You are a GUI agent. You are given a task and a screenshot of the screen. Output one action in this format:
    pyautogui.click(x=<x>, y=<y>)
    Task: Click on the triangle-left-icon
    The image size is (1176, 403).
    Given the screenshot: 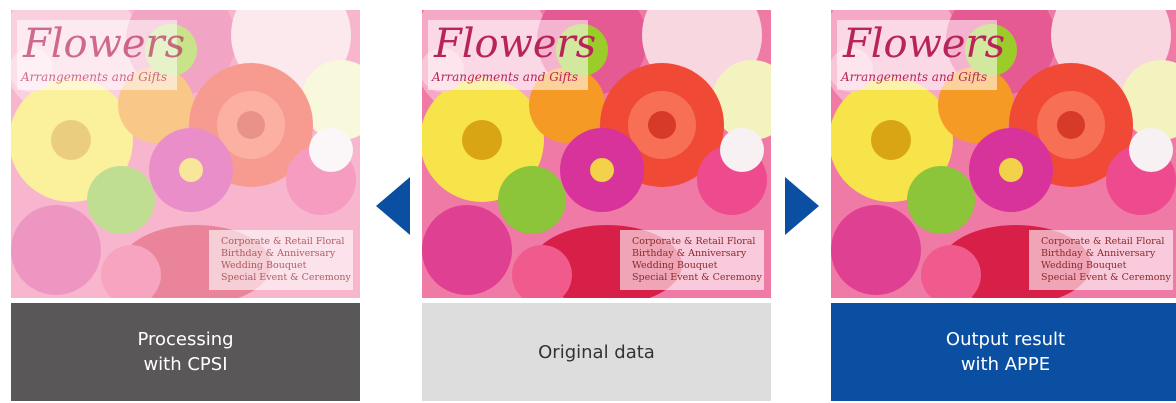 What is the action you would take?
    pyautogui.click(x=393, y=206)
    